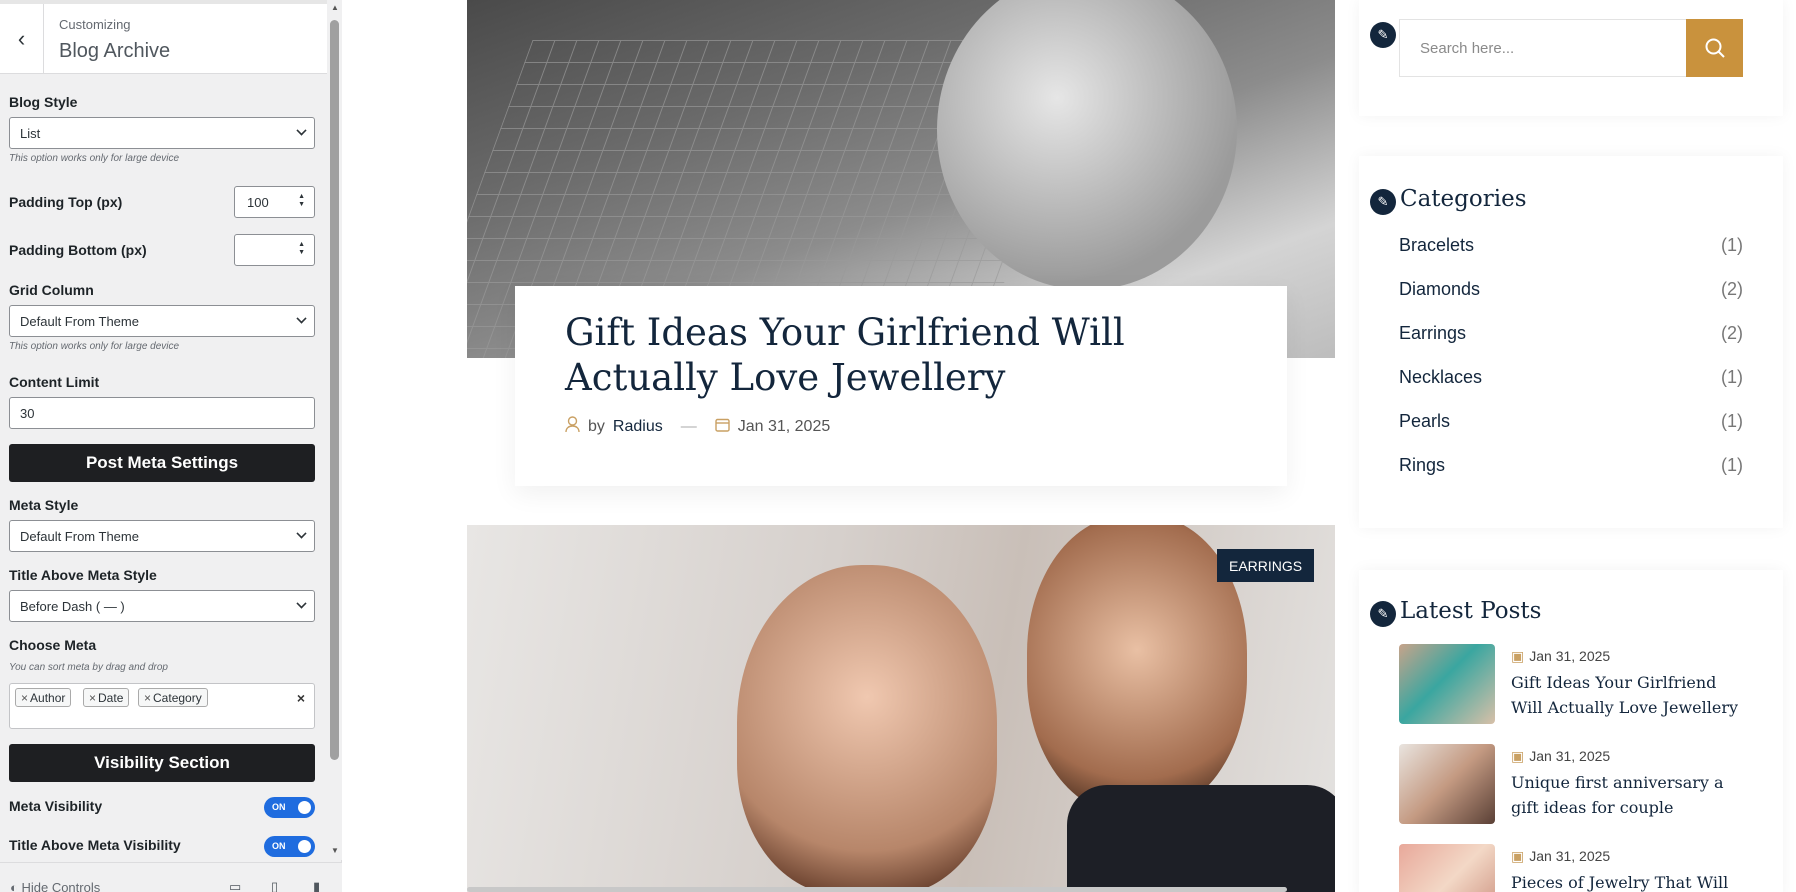 This screenshot has width=1796, height=892. Describe the element at coordinates (66, 202) in the screenshot. I see `padding-top-label: Padding Top (px)` at that location.